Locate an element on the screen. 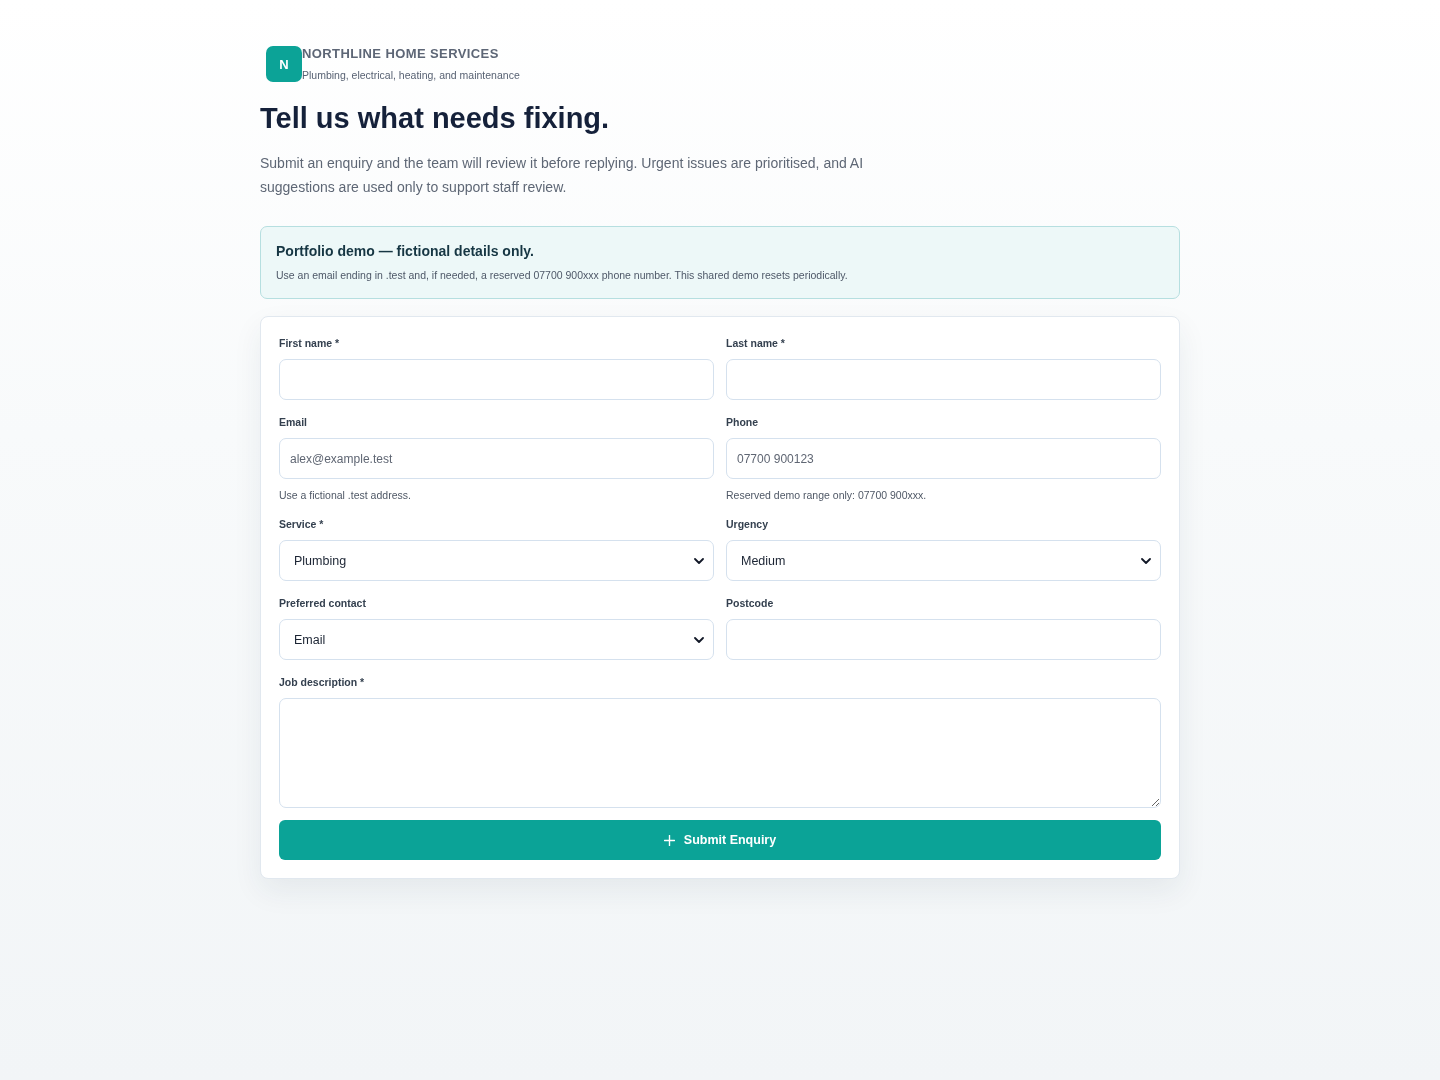 Image resolution: width=1440 pixels, height=1080 pixels. page-heading: Tell us what needs fixing. is located at coordinates (435, 118).